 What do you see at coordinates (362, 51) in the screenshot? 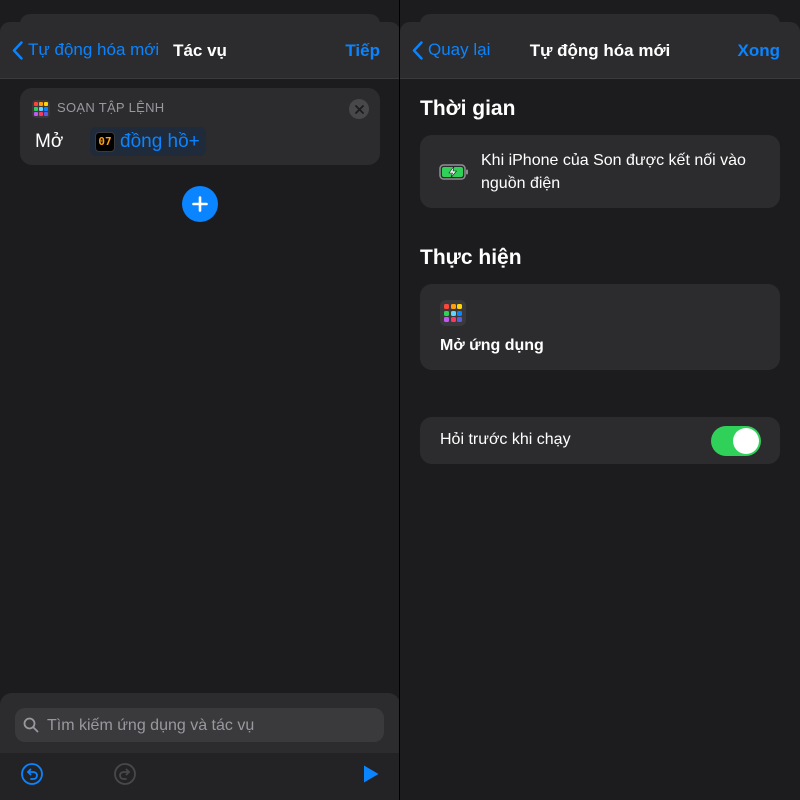
I see `next-button: Tiếp` at bounding box center [362, 51].